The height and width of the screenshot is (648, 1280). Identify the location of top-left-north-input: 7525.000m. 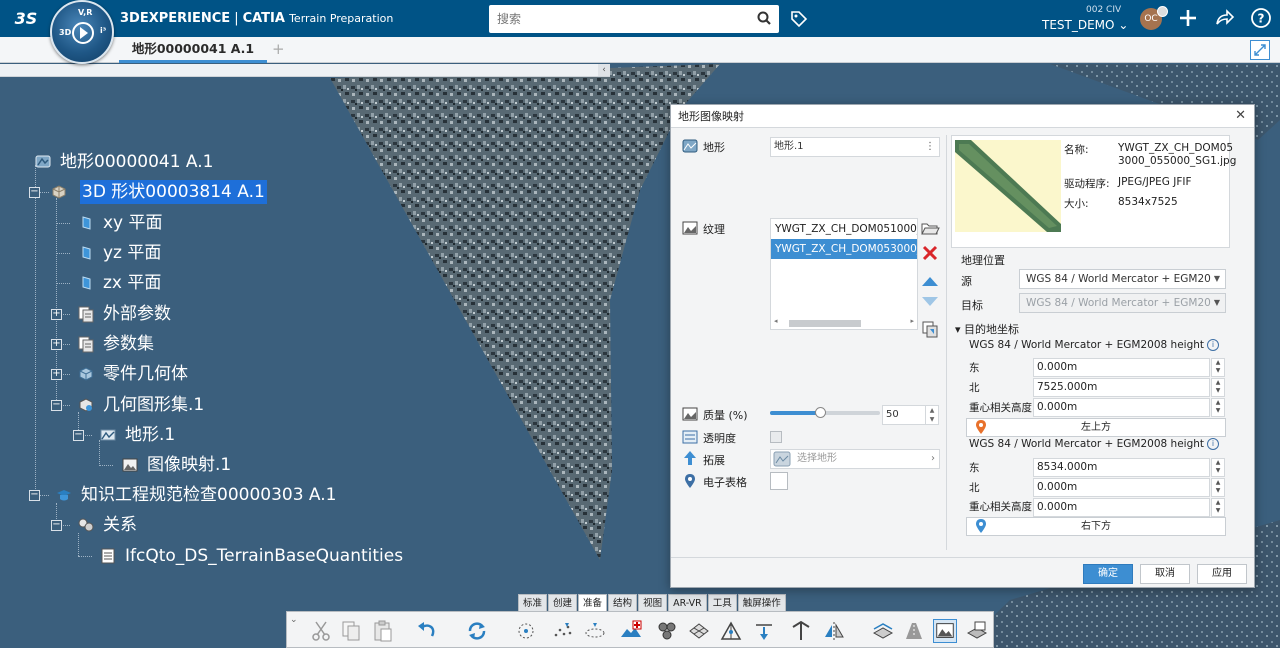
(1121, 387).